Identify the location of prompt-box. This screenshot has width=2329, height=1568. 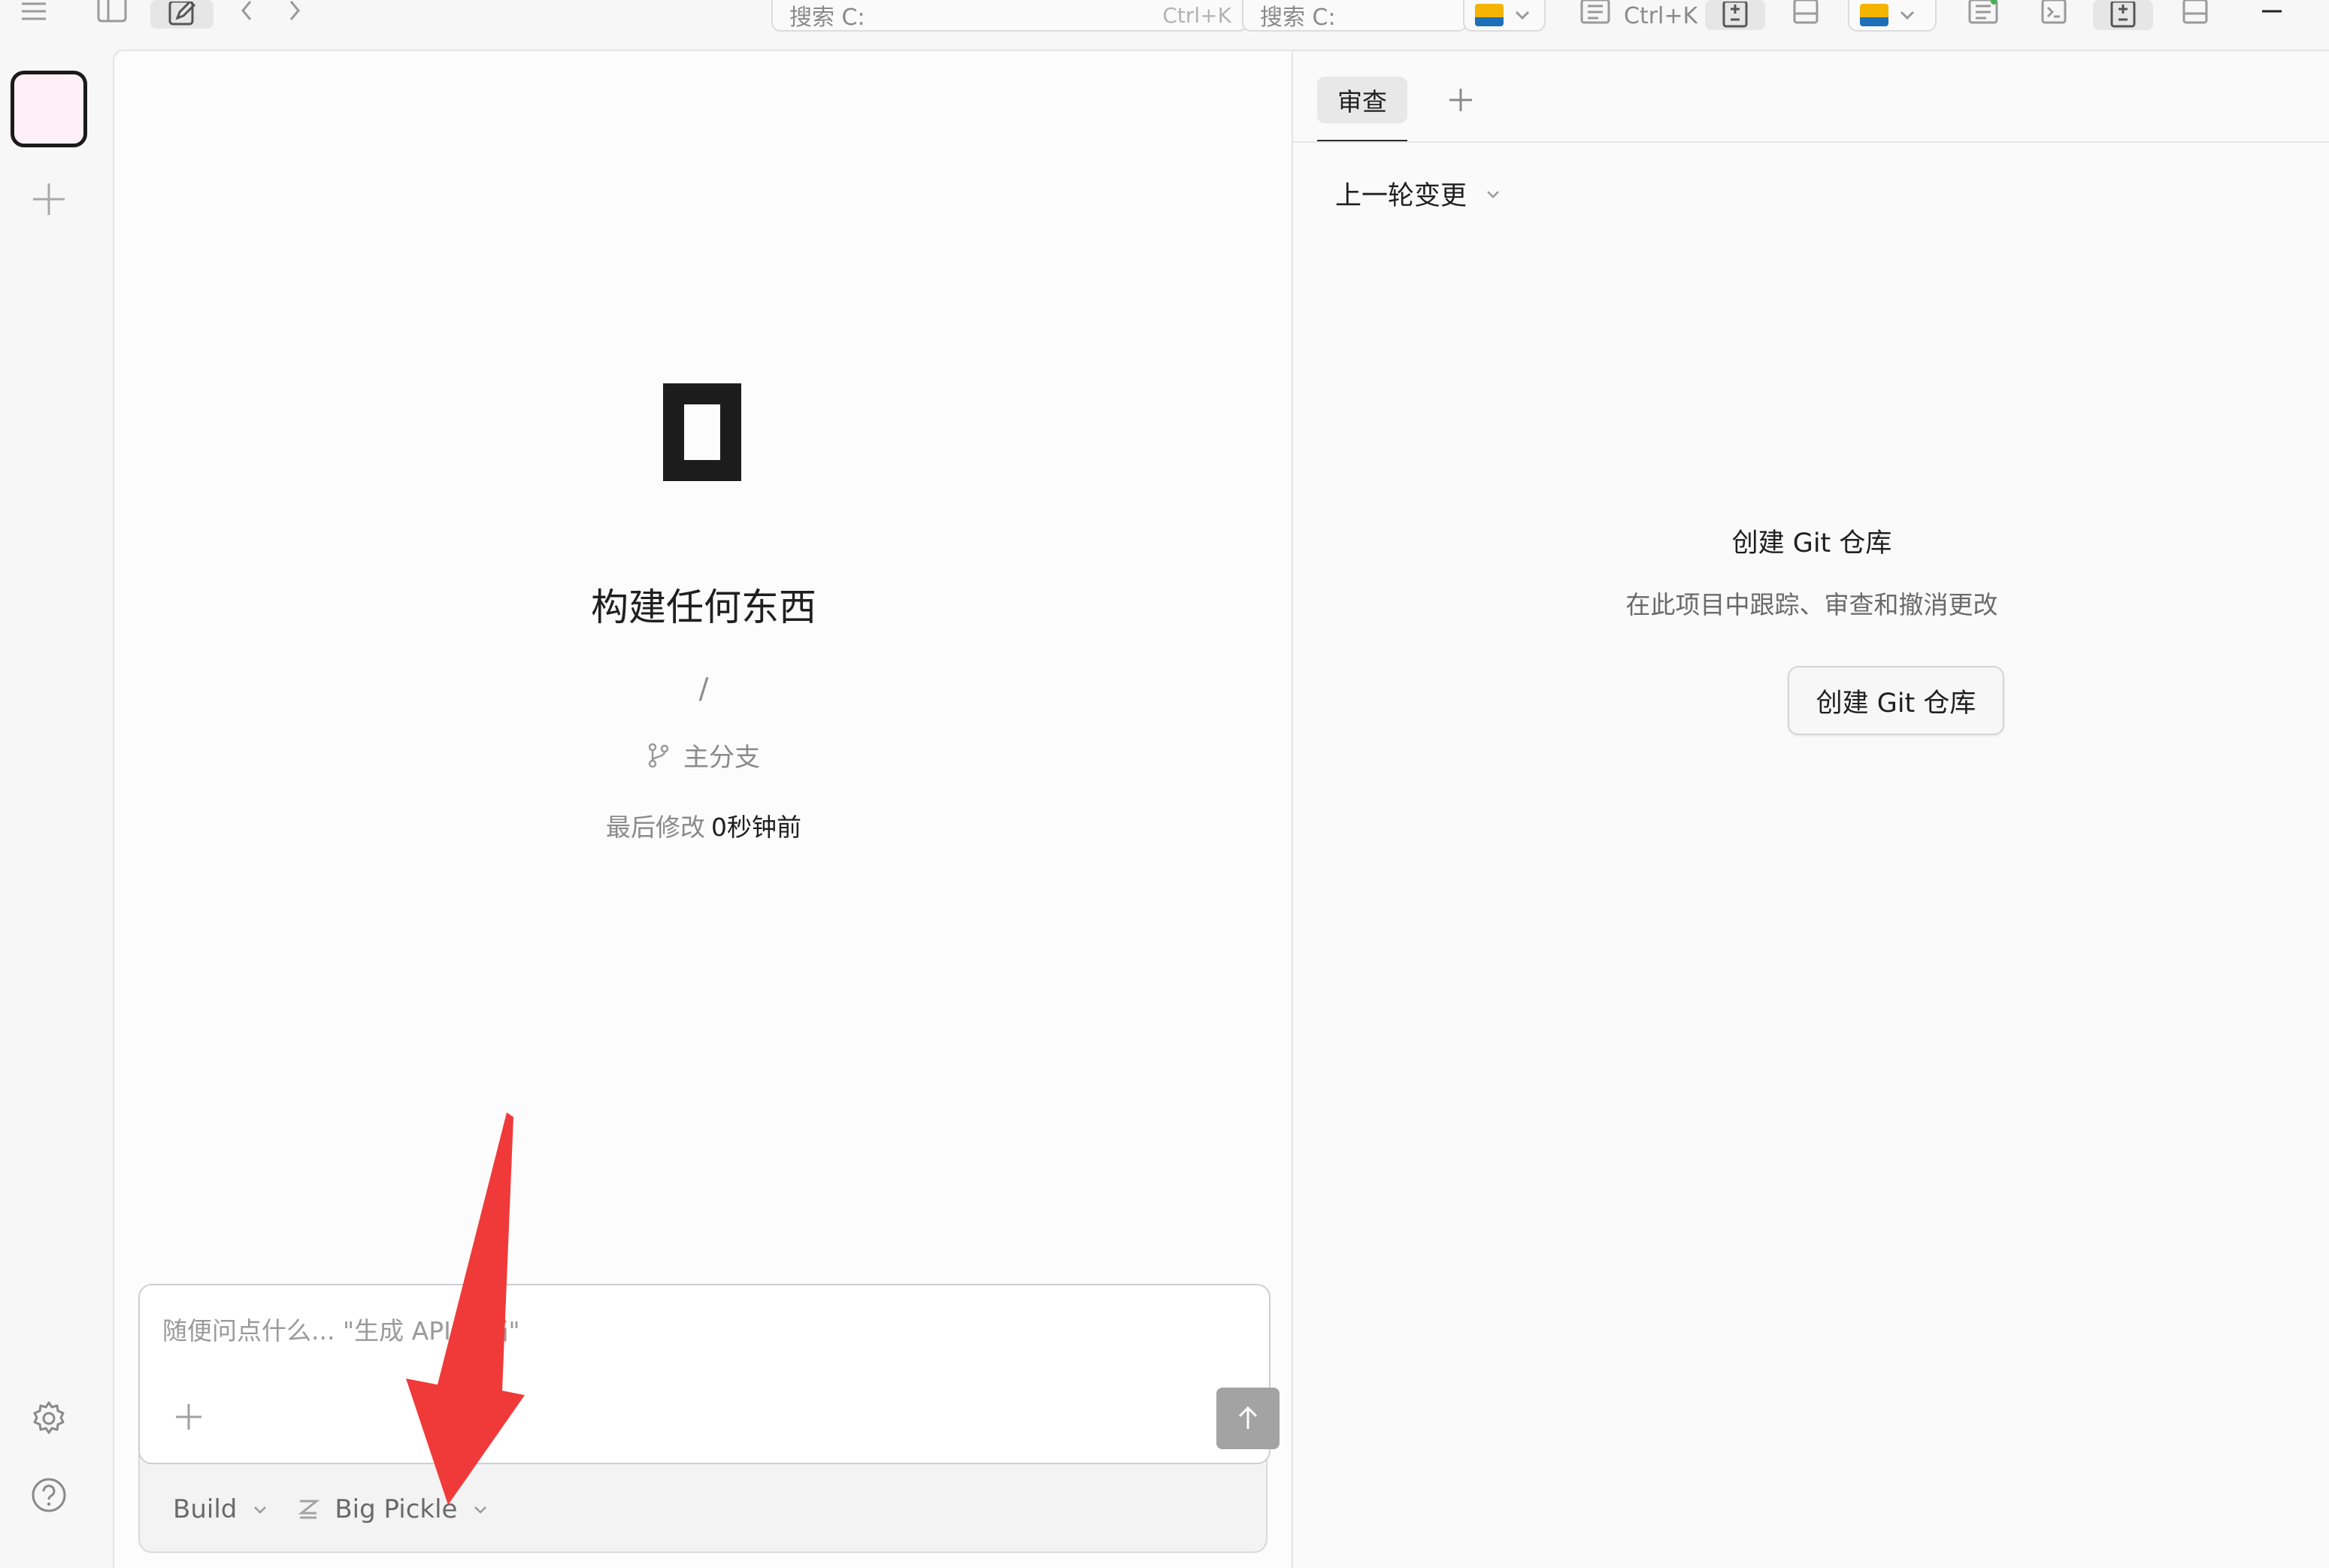
(709, 1374).